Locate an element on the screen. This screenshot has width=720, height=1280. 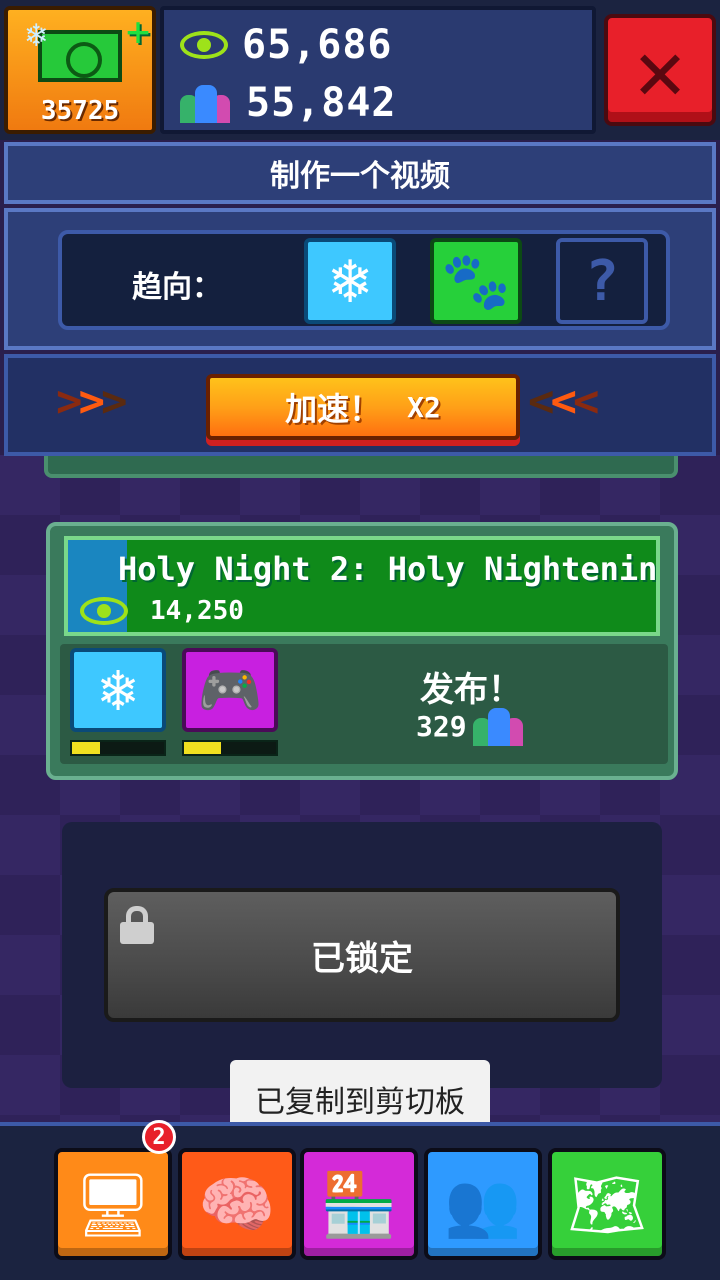
subscribers-stat: 55,842 is located at coordinates (288, 103).